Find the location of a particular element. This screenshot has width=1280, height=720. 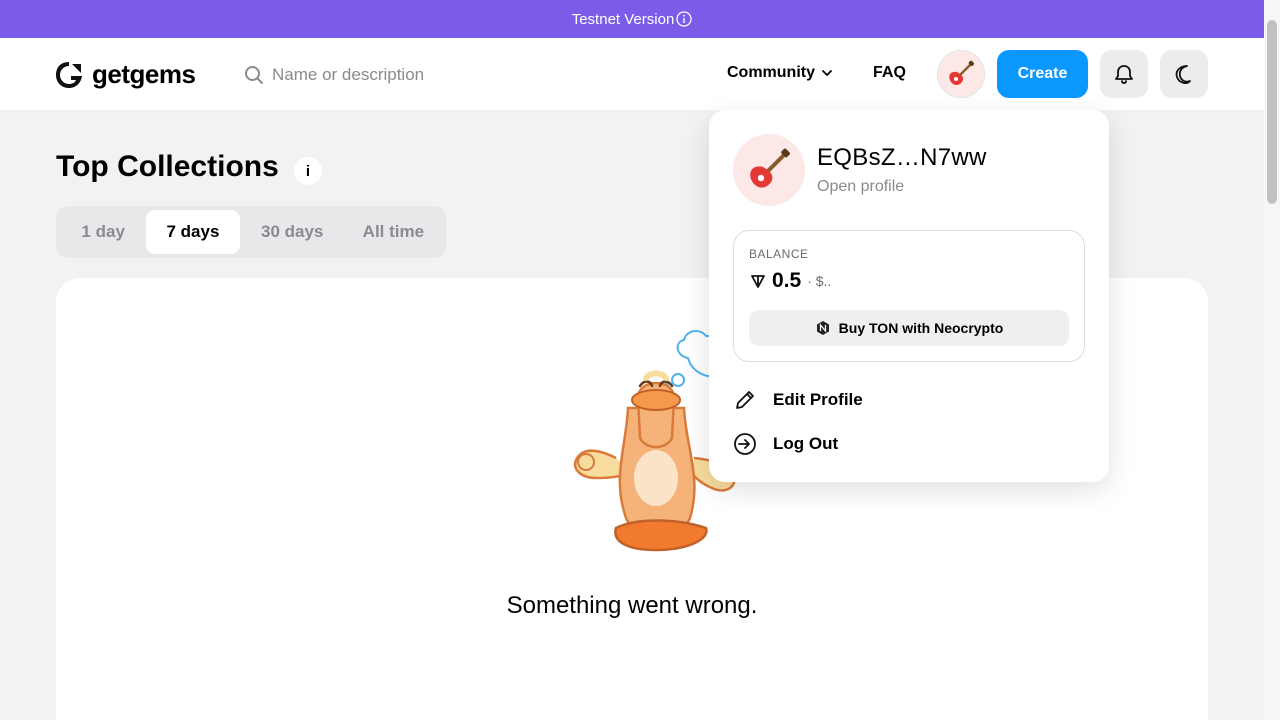

buy-ton-label: Buy TON with Neocrypto is located at coordinates (921, 328).